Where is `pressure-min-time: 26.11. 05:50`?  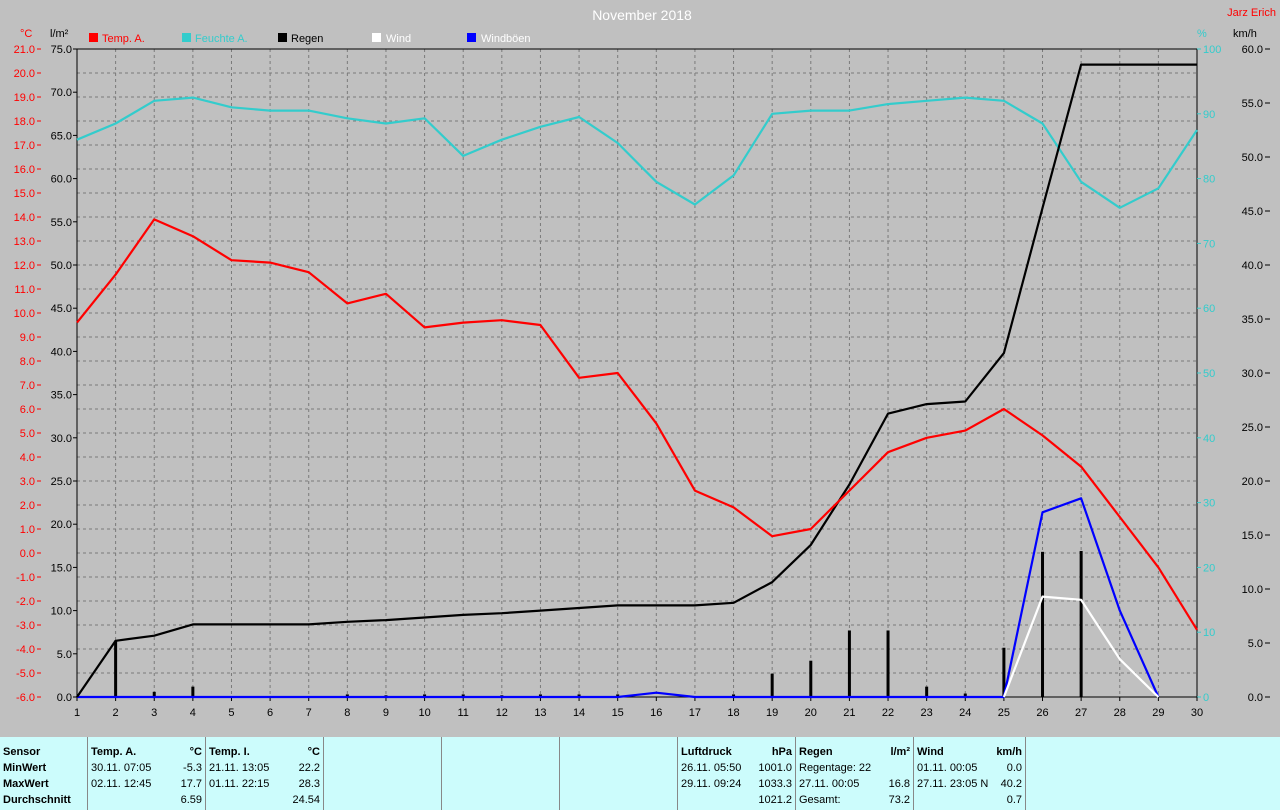
pressure-min-time: 26.11. 05:50 is located at coordinates (711, 768).